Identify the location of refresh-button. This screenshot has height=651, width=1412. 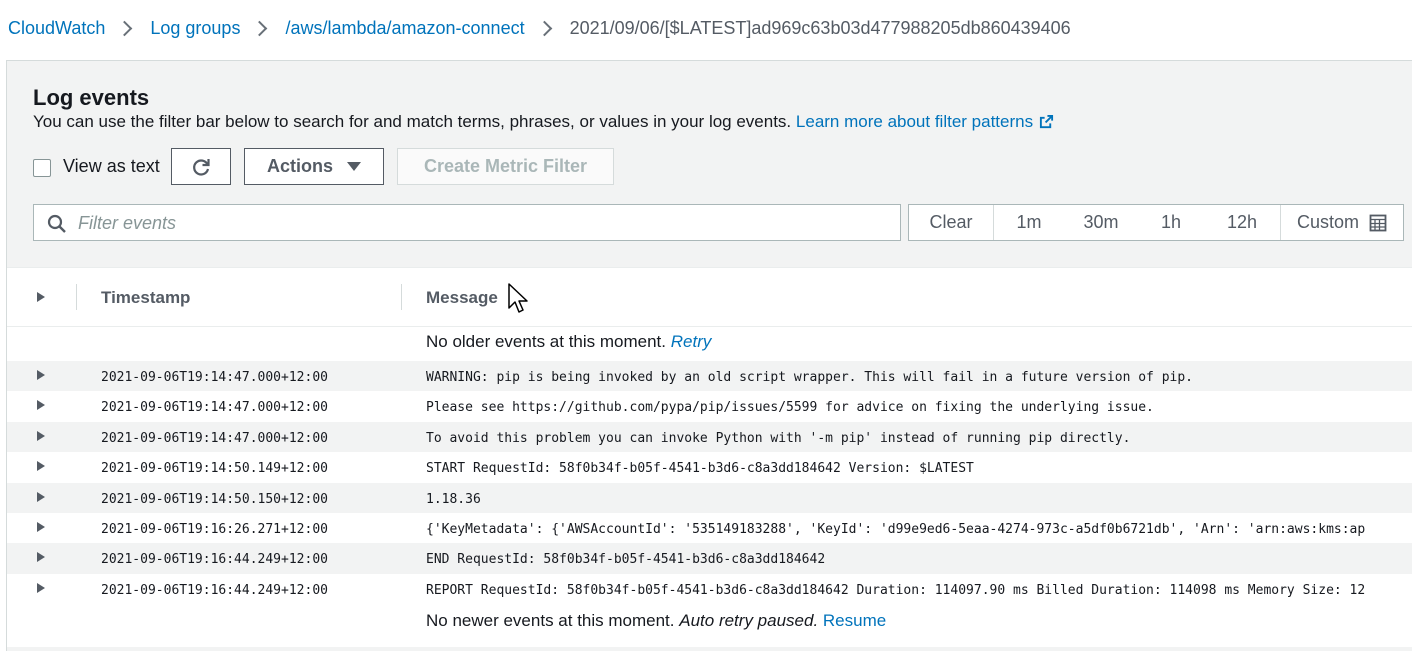
(201, 166).